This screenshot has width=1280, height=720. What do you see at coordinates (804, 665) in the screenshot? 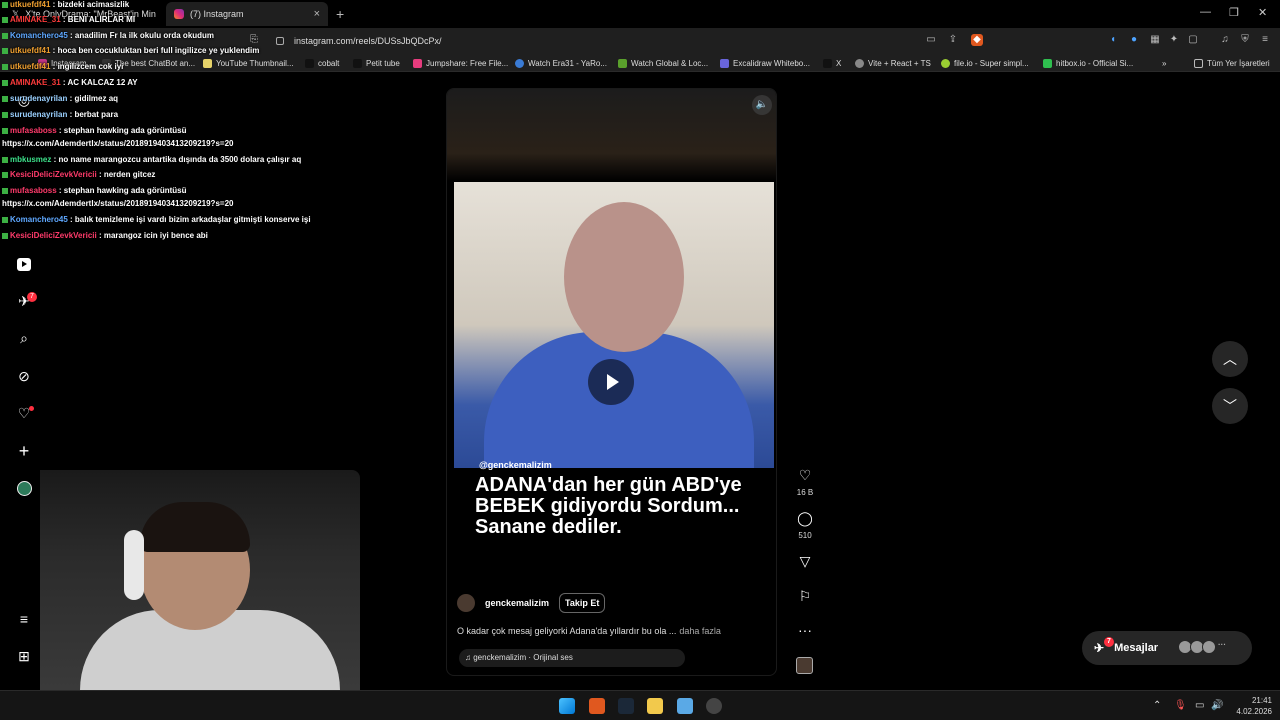
I see `audio-thumbnail` at bounding box center [804, 665].